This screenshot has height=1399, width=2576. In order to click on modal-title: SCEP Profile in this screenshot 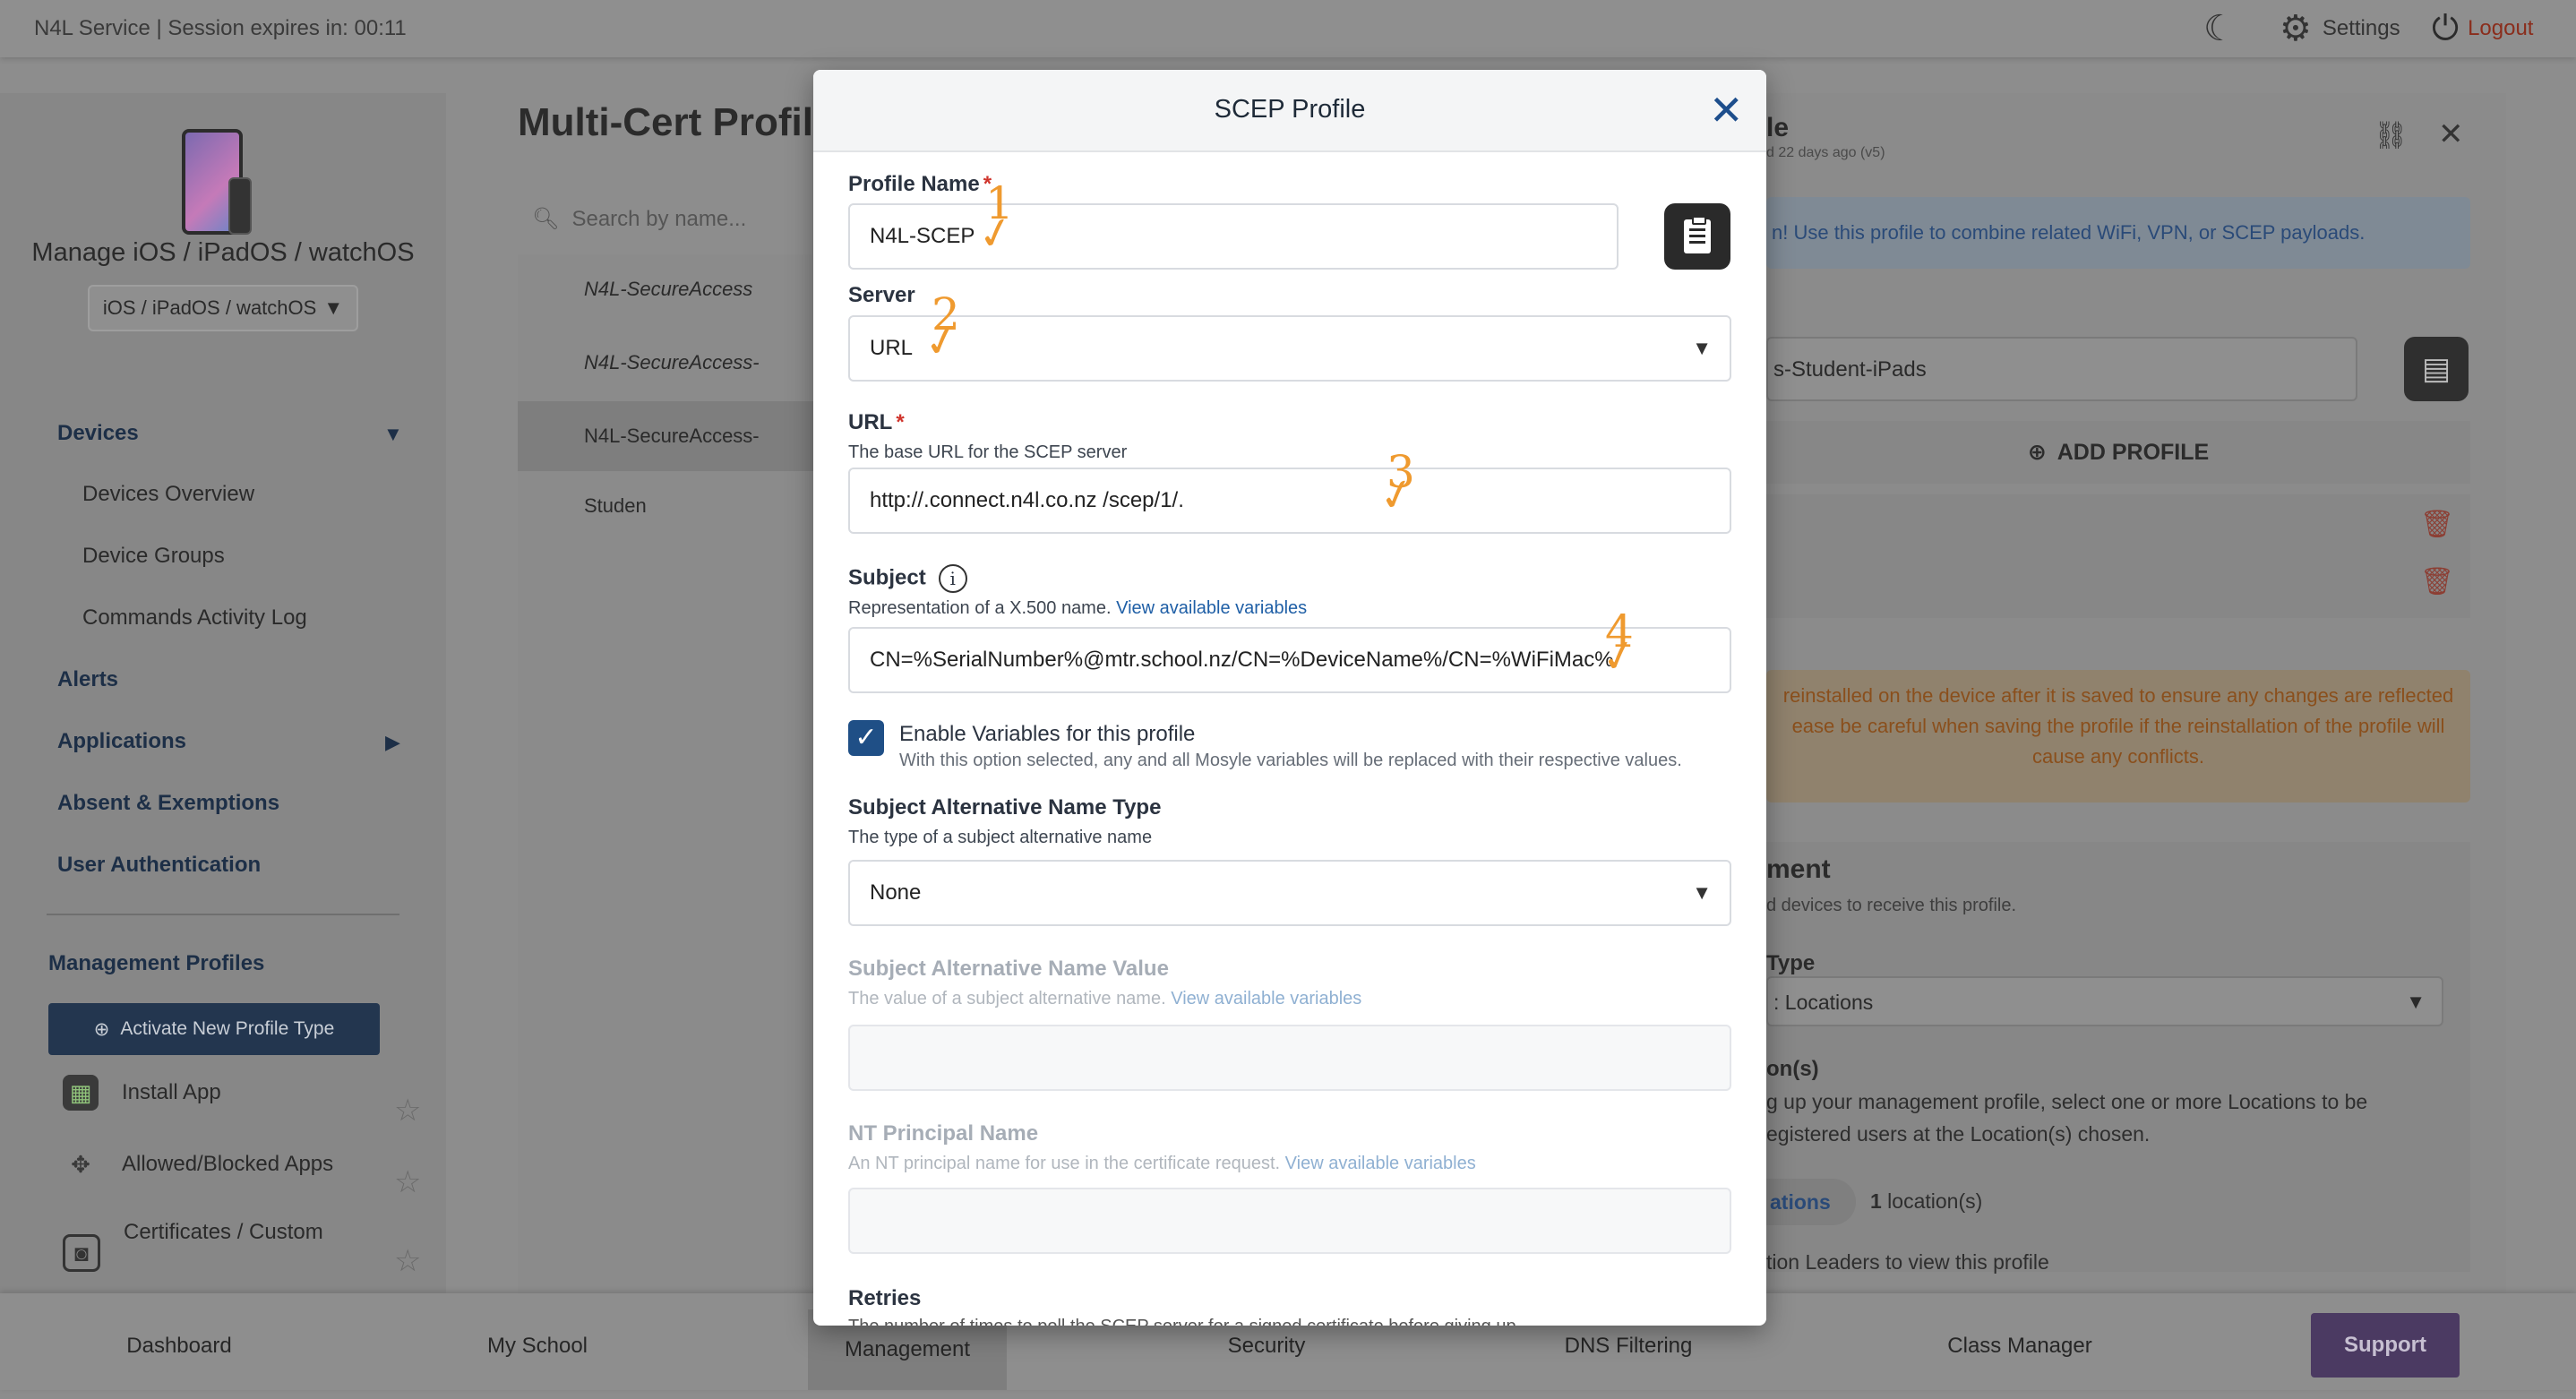, I will do `click(1290, 109)`.